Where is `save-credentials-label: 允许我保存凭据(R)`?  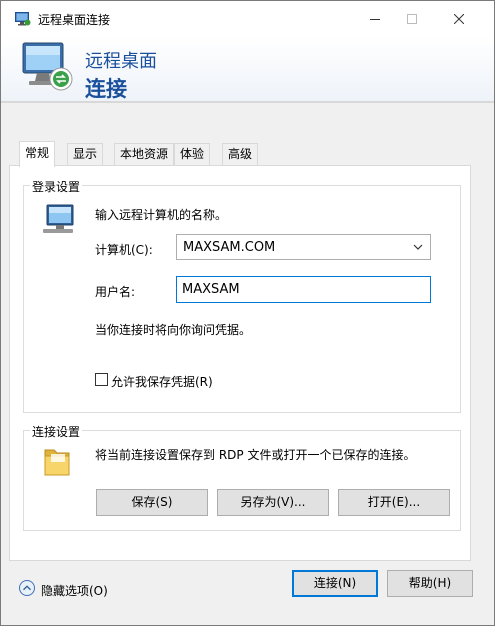 save-credentials-label: 允许我保存凭据(R) is located at coordinates (162, 381).